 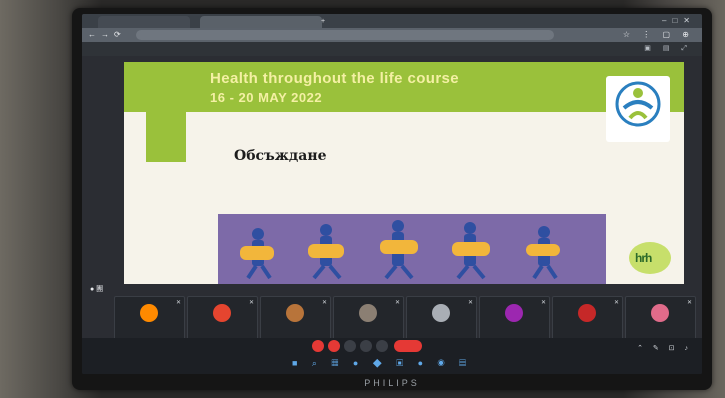 I want to click on slide-heading: Обсъждане, so click(x=280, y=156).